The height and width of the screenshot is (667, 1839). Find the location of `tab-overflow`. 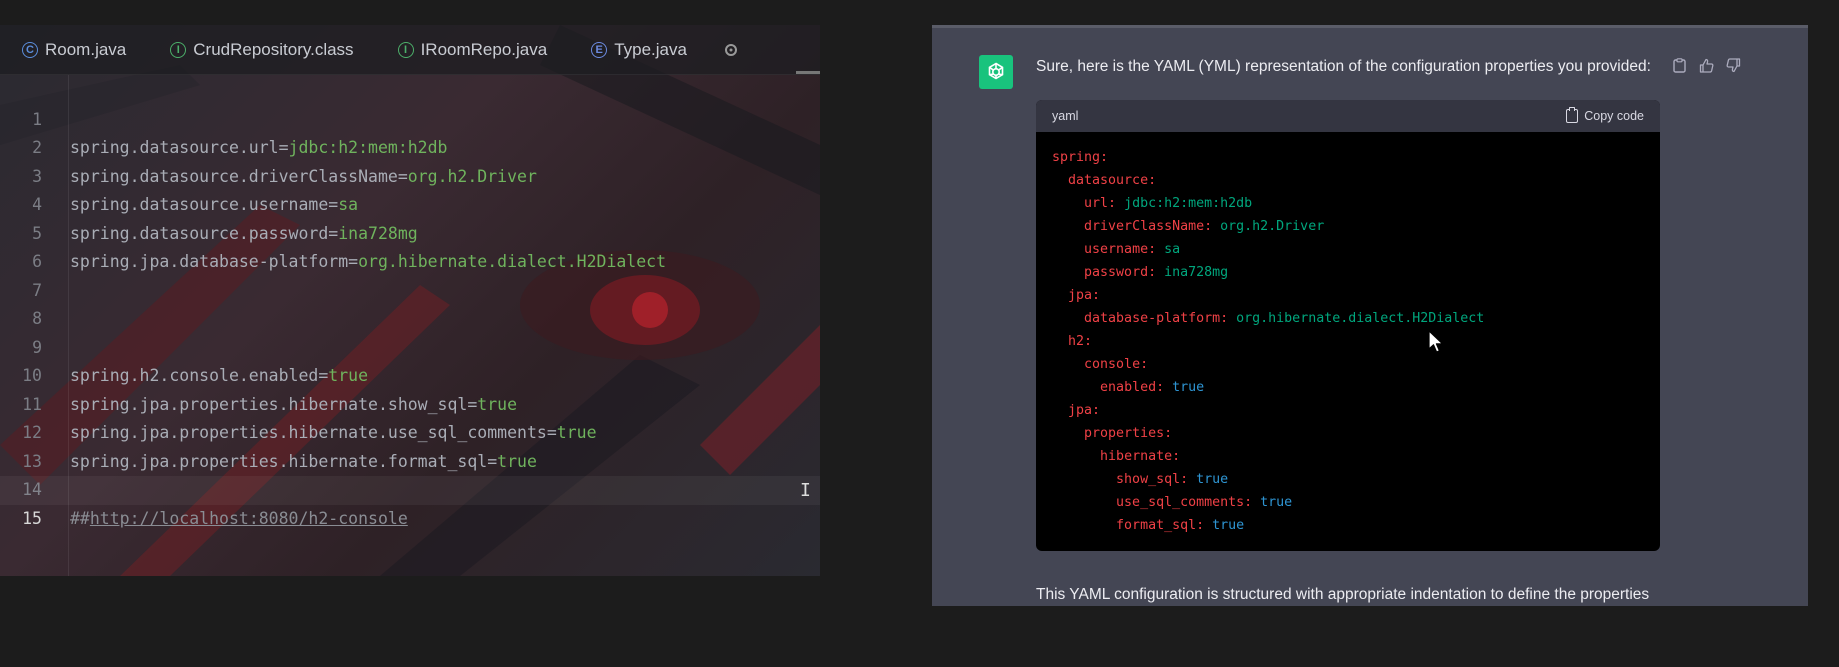

tab-overflow is located at coordinates (723, 49).